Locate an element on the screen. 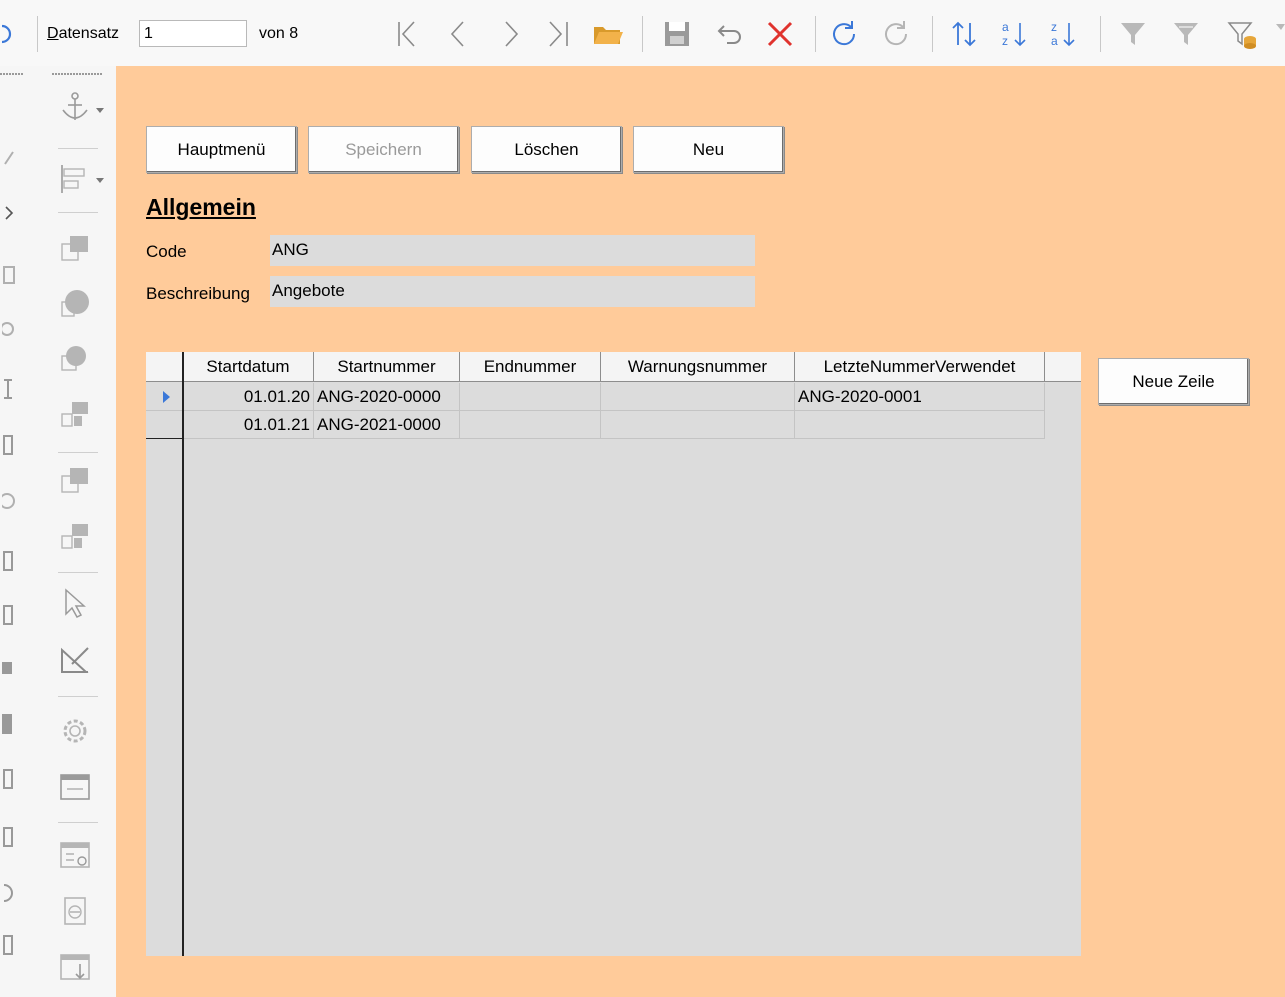  new-button: Neu is located at coordinates (708, 149).